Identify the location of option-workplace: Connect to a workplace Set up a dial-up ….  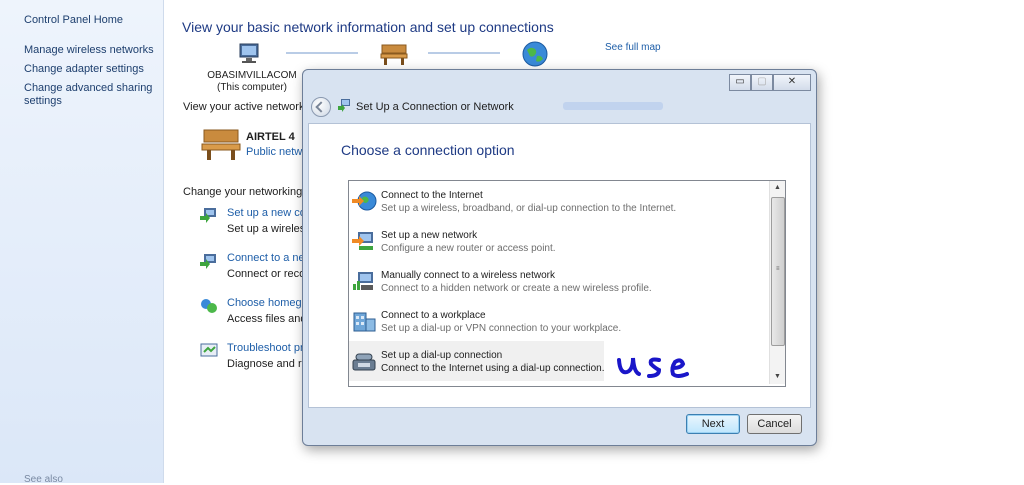
(558, 321).